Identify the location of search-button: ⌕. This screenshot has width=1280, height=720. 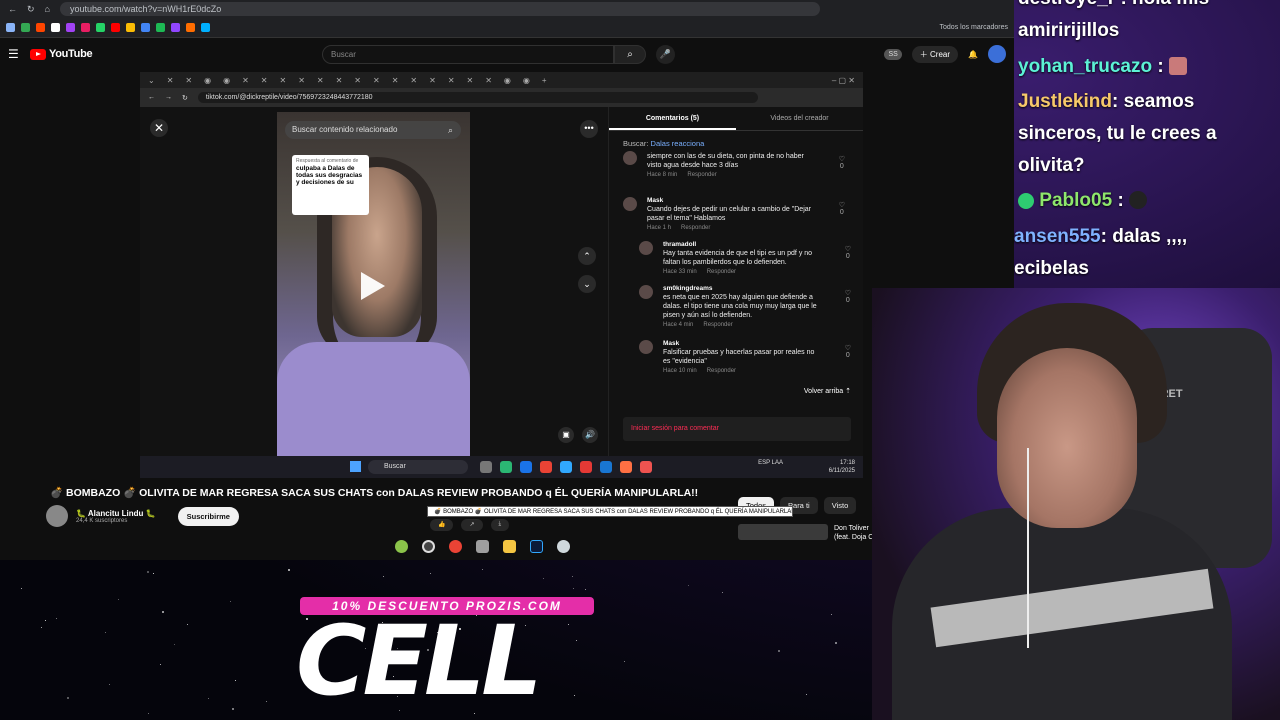
(630, 54).